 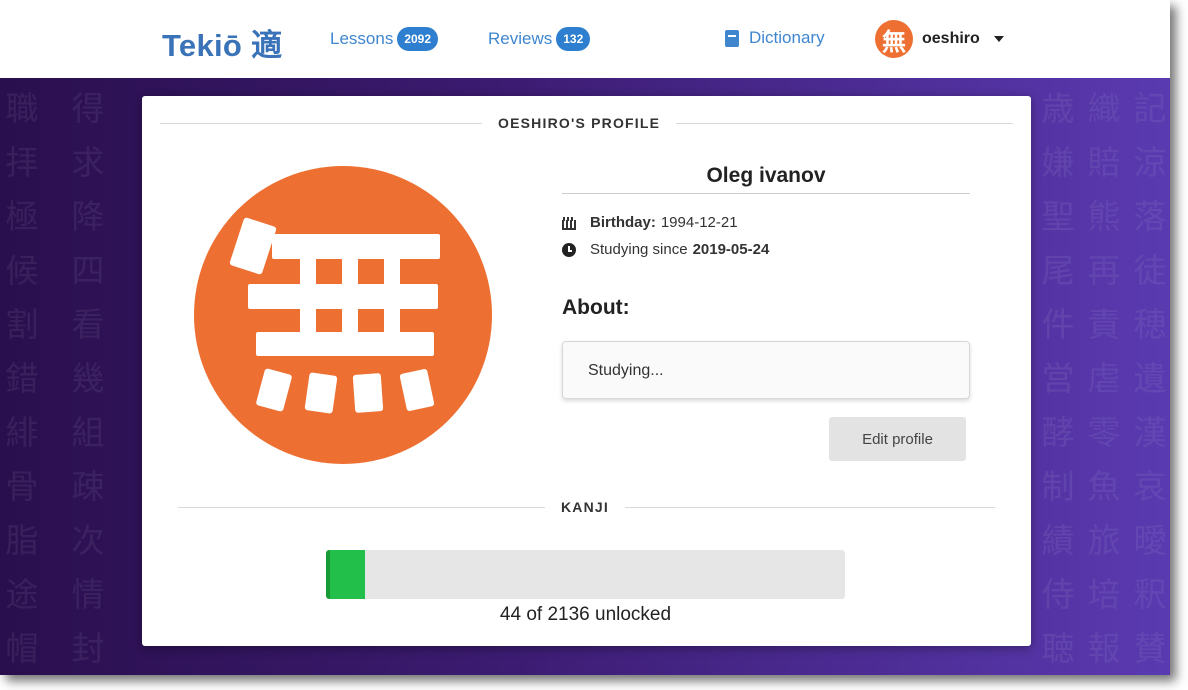 I want to click on dictionary-label: Dictionary, so click(x=787, y=37).